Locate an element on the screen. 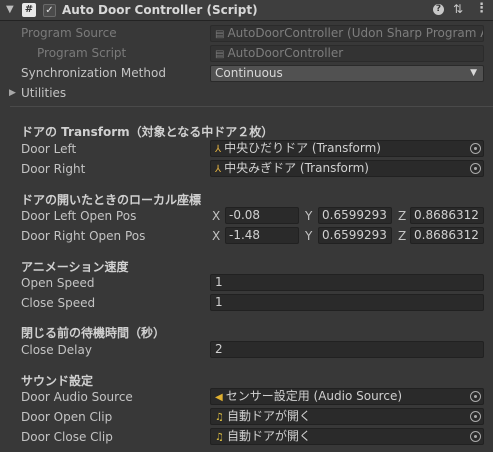 The width and height of the screenshot is (493, 452). door-open-clip-field: ♫ 自動ドアが開く is located at coordinates (347, 416).